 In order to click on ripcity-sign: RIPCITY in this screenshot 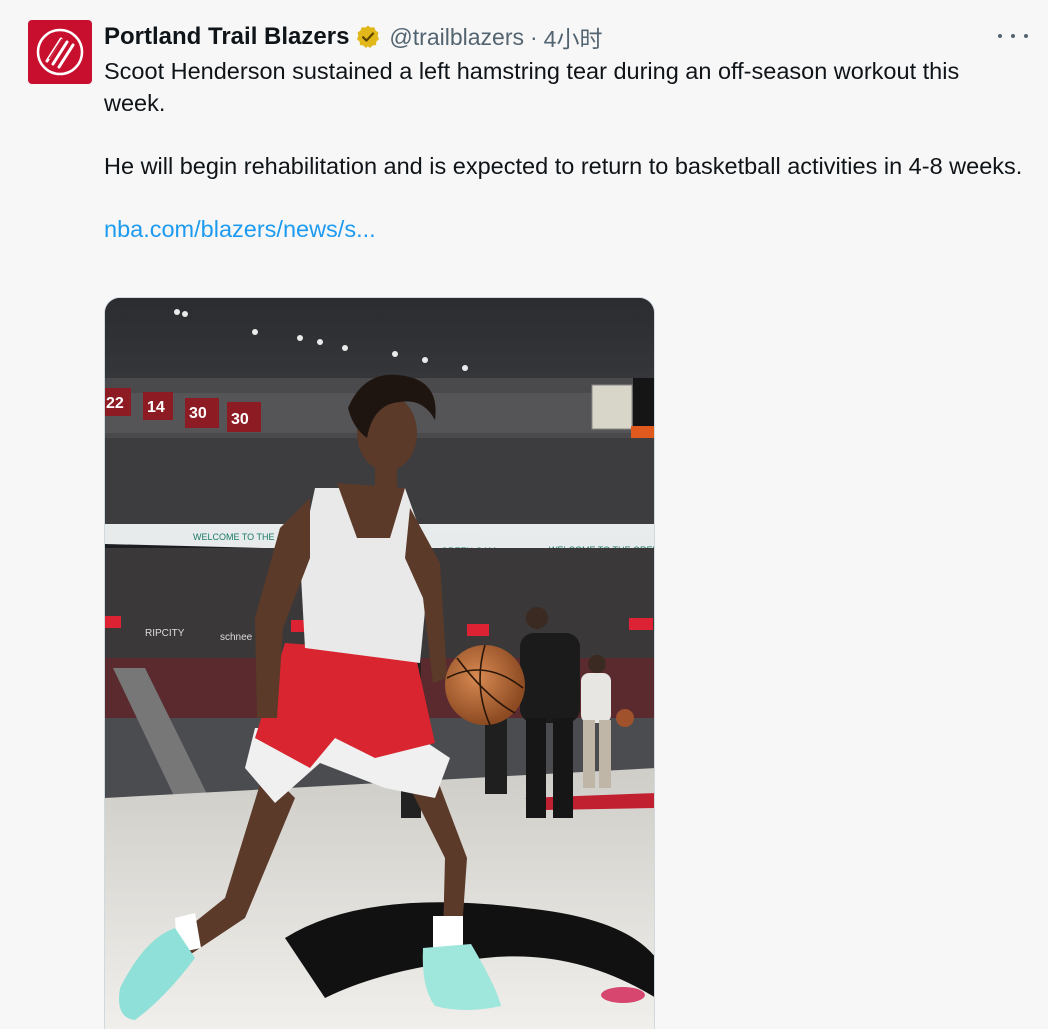, I will do `click(165, 633)`.